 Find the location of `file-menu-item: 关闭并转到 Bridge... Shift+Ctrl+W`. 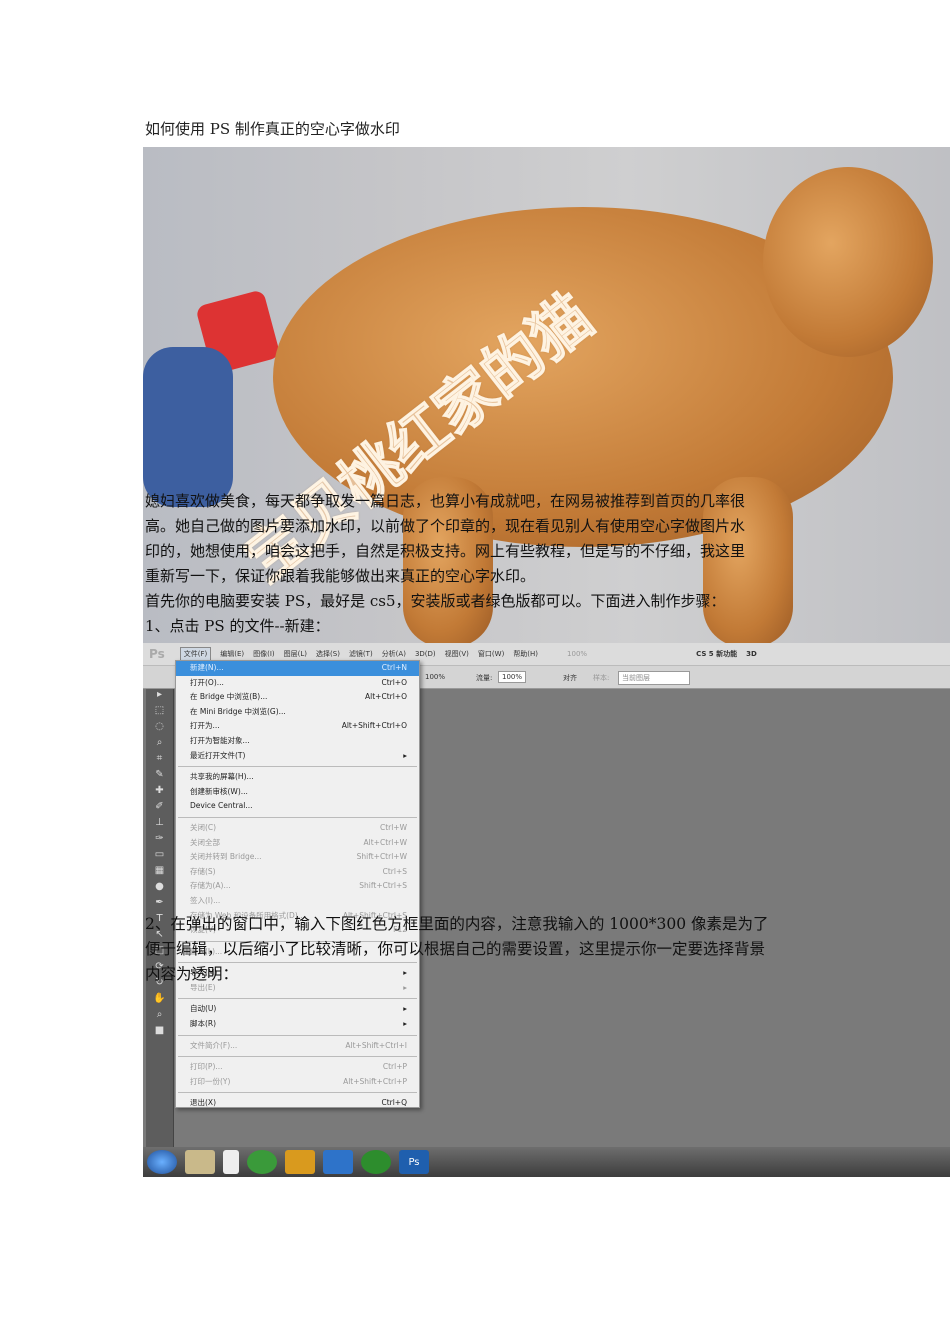

file-menu-item: 关闭并转到 Bridge... Shift+Ctrl+W is located at coordinates (297, 857).